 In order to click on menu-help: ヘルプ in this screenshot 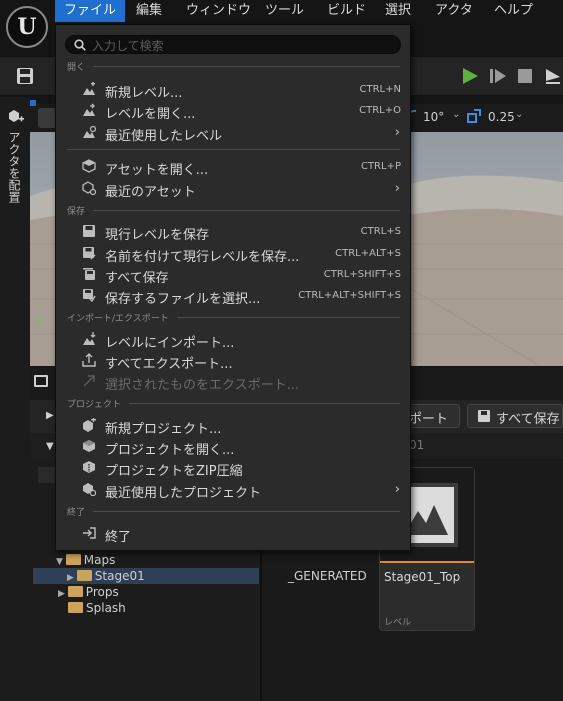, I will do `click(513, 11)`.